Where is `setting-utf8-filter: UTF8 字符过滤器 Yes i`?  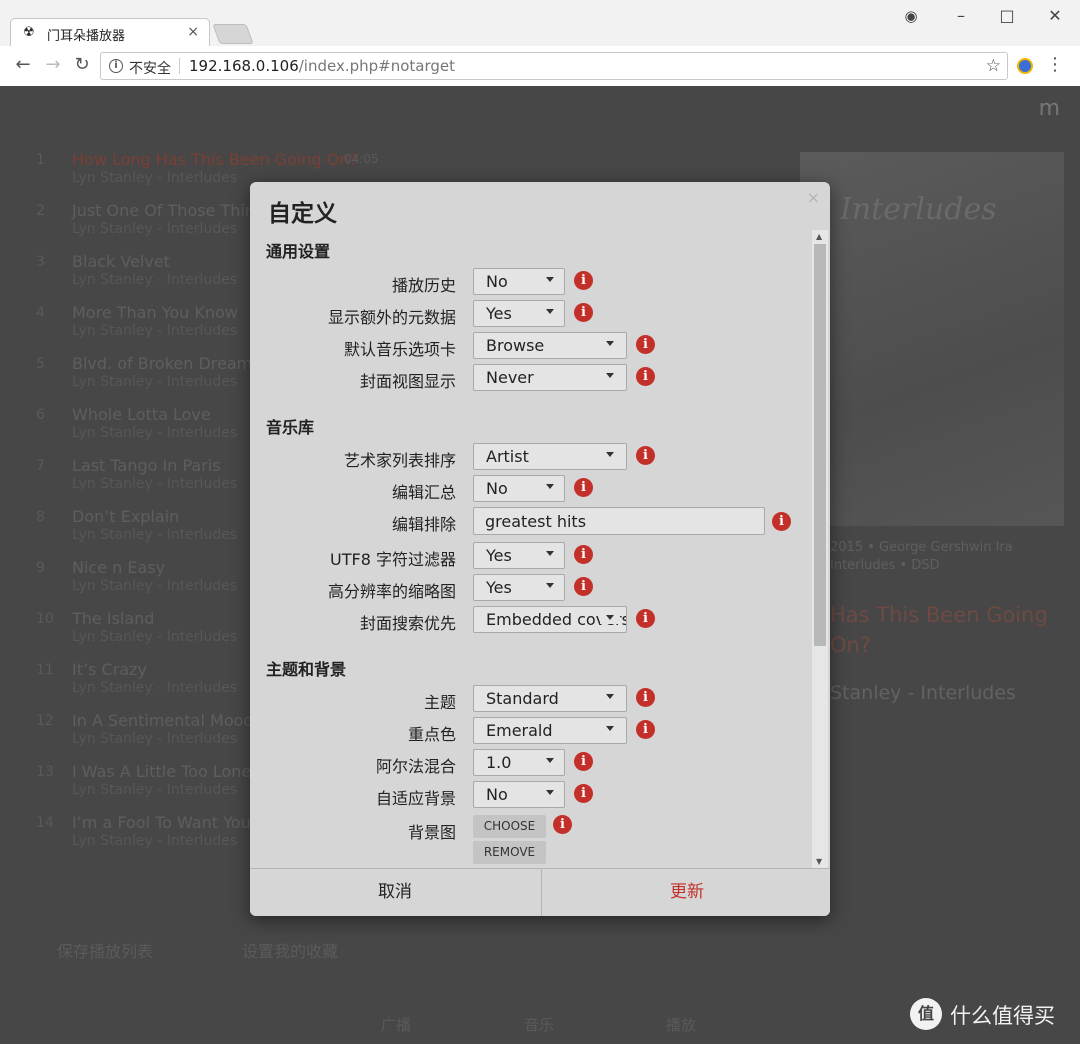 setting-utf8-filter: UTF8 字符过滤器 Yes i is located at coordinates (531, 556).